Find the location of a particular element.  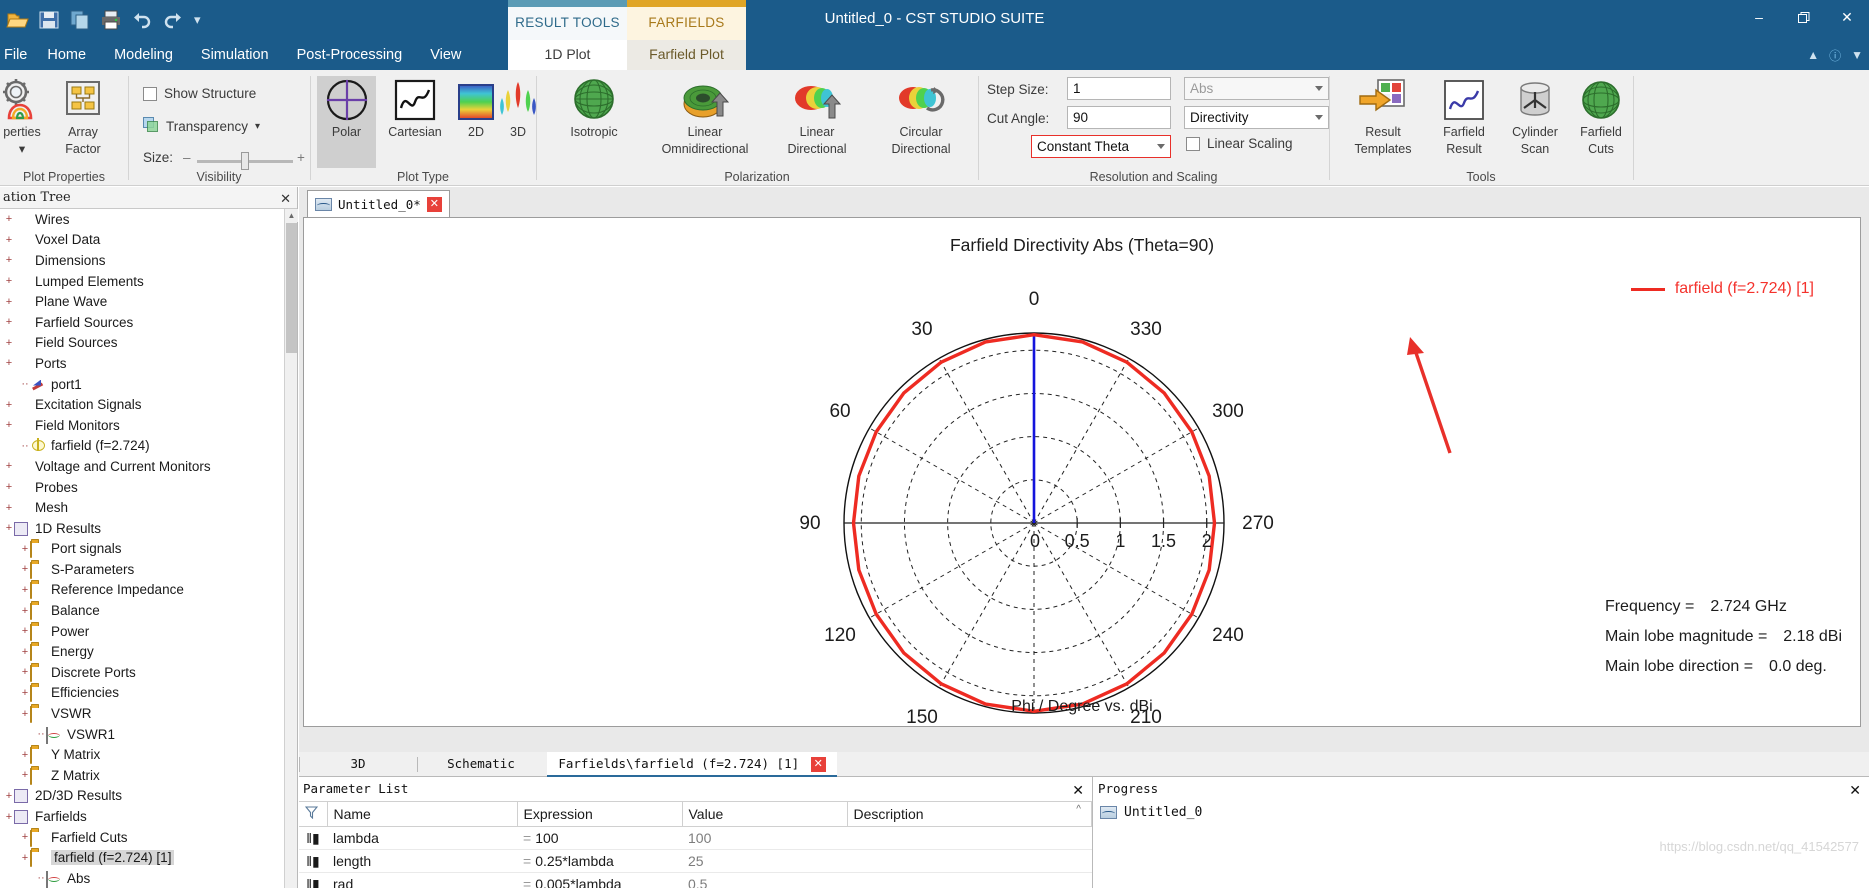

tree-node: ·· port1 is located at coordinates (142, 384).